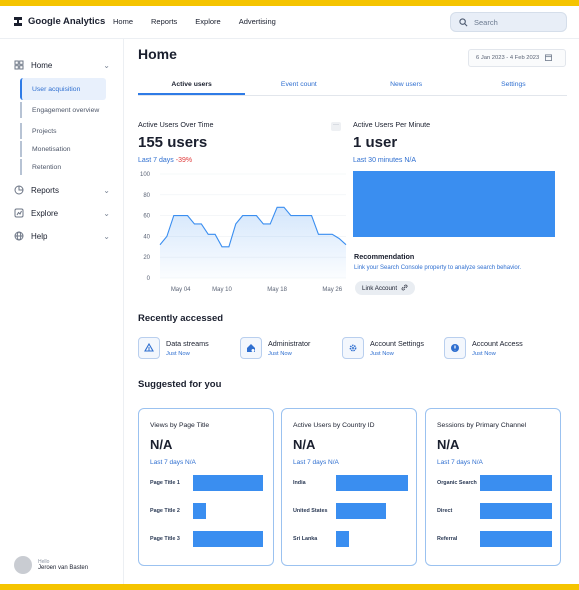  Describe the element at coordinates (62, 213) in the screenshot. I see `sidebar-item-explore: Explore ⌄` at that location.